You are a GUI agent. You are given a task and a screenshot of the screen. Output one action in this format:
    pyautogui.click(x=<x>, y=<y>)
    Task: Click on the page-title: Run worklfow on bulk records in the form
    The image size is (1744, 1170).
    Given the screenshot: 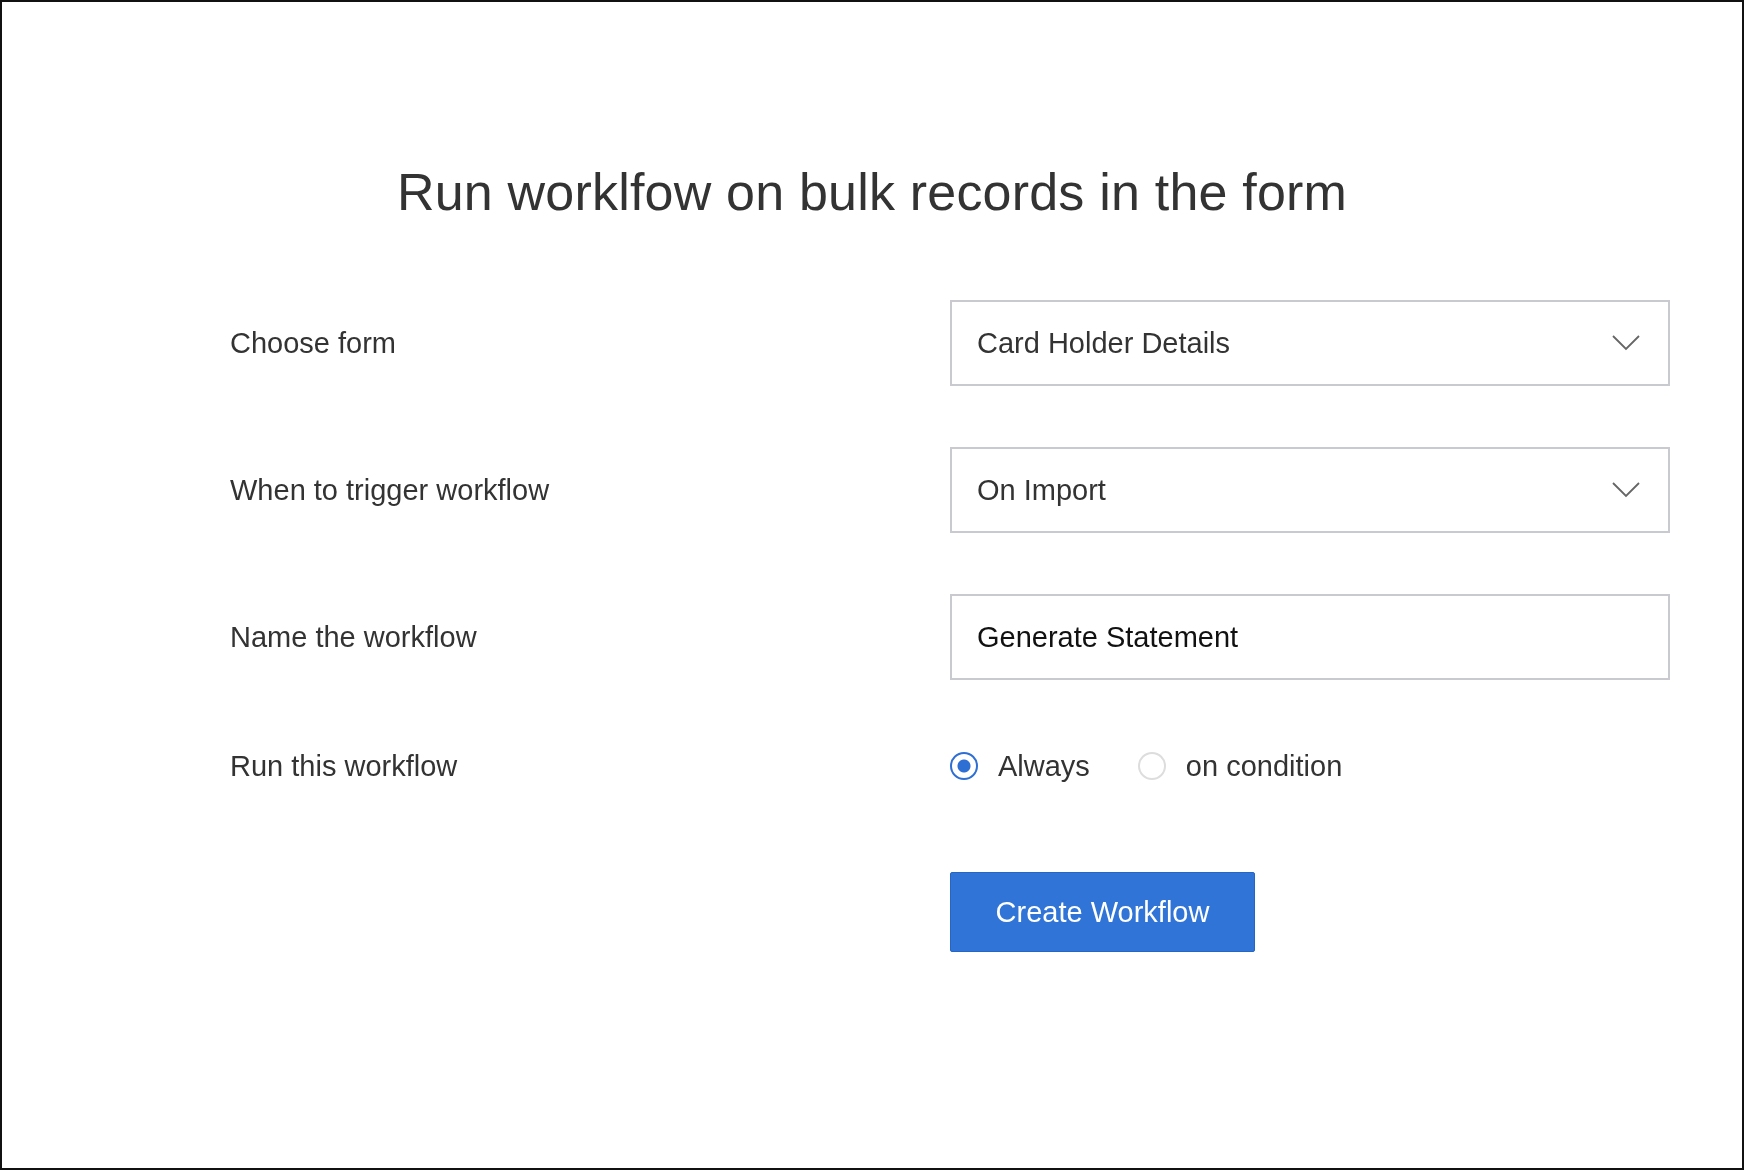 What is the action you would take?
    pyautogui.click(x=872, y=192)
    